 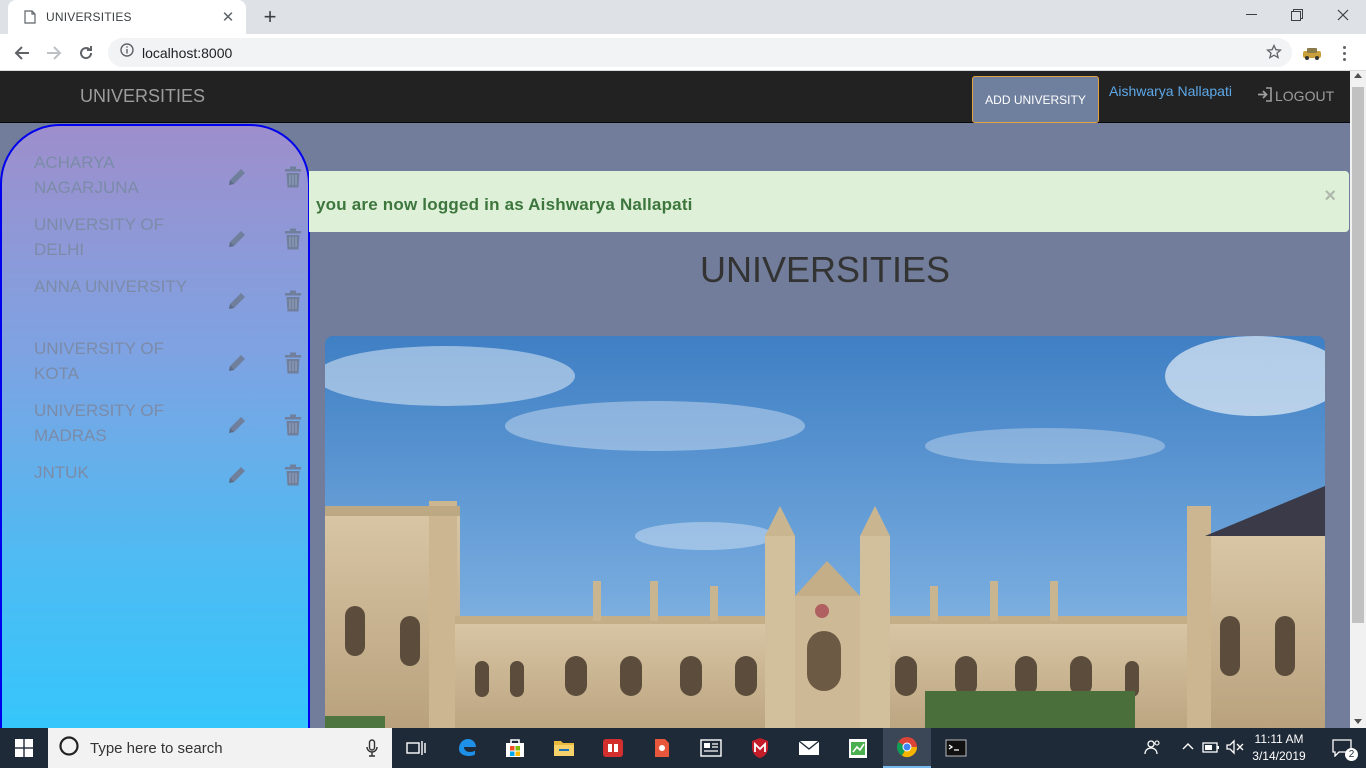 I want to click on browser-tab: UNIVERSITIES ✕, so click(x=127, y=17).